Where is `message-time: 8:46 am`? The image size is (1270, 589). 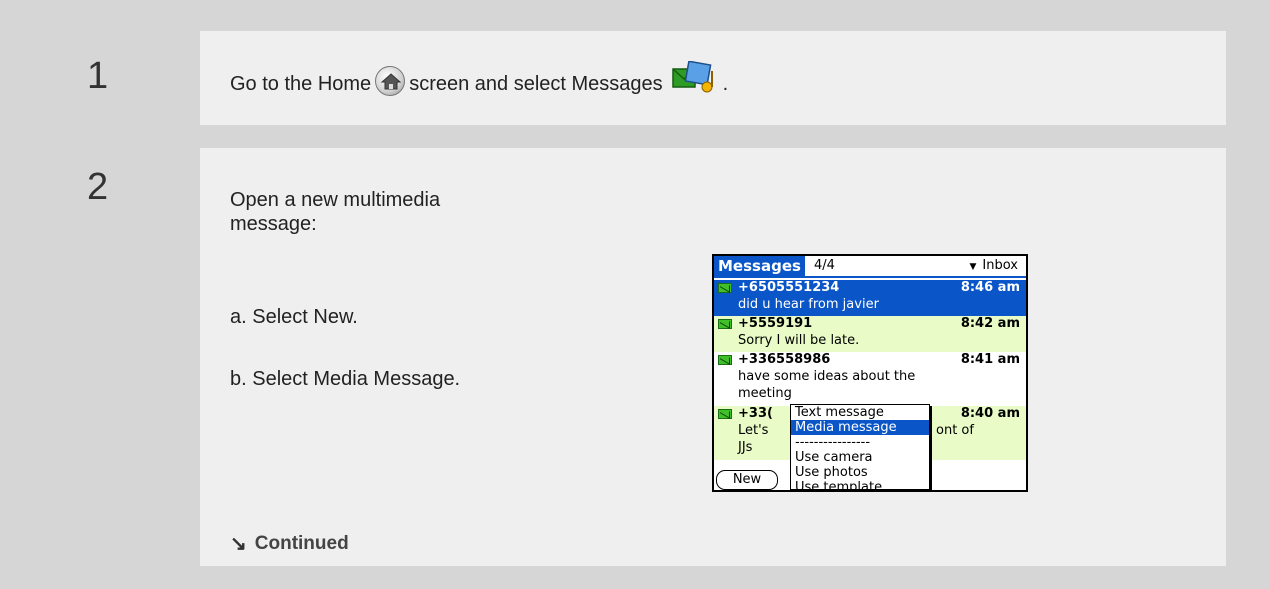
message-time: 8:46 am is located at coordinates (990, 287).